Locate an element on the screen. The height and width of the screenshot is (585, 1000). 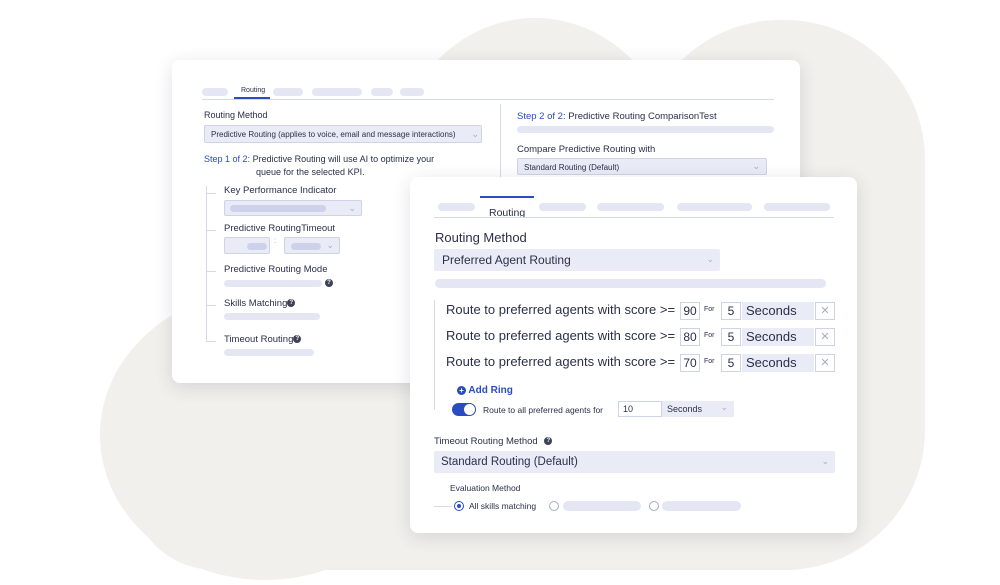
timeout-method-value: Standard Routing (Default) is located at coordinates (509, 462).